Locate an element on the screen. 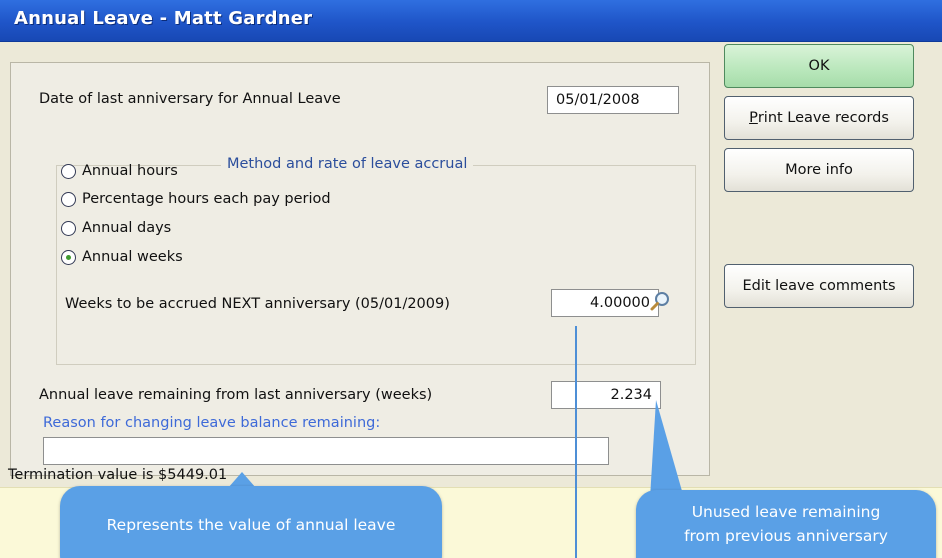 The image size is (942, 558). more-info-button: More info is located at coordinates (819, 170).